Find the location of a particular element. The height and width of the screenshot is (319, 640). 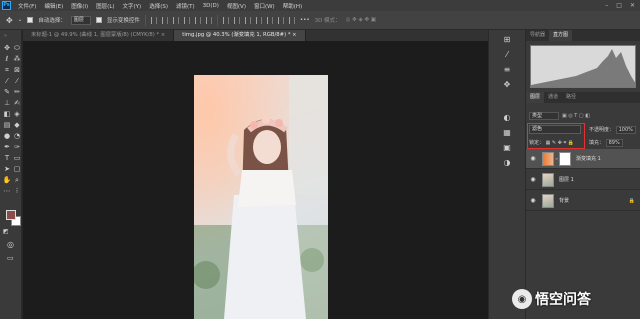

distribute-left-icon is located at coordinates (258, 20).